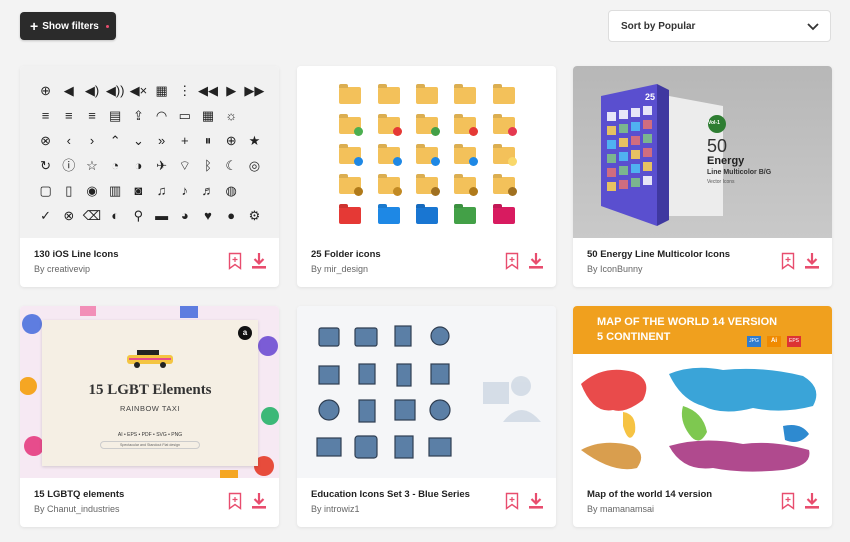 The height and width of the screenshot is (542, 850). I want to click on card-author: By mir_design, so click(339, 269).